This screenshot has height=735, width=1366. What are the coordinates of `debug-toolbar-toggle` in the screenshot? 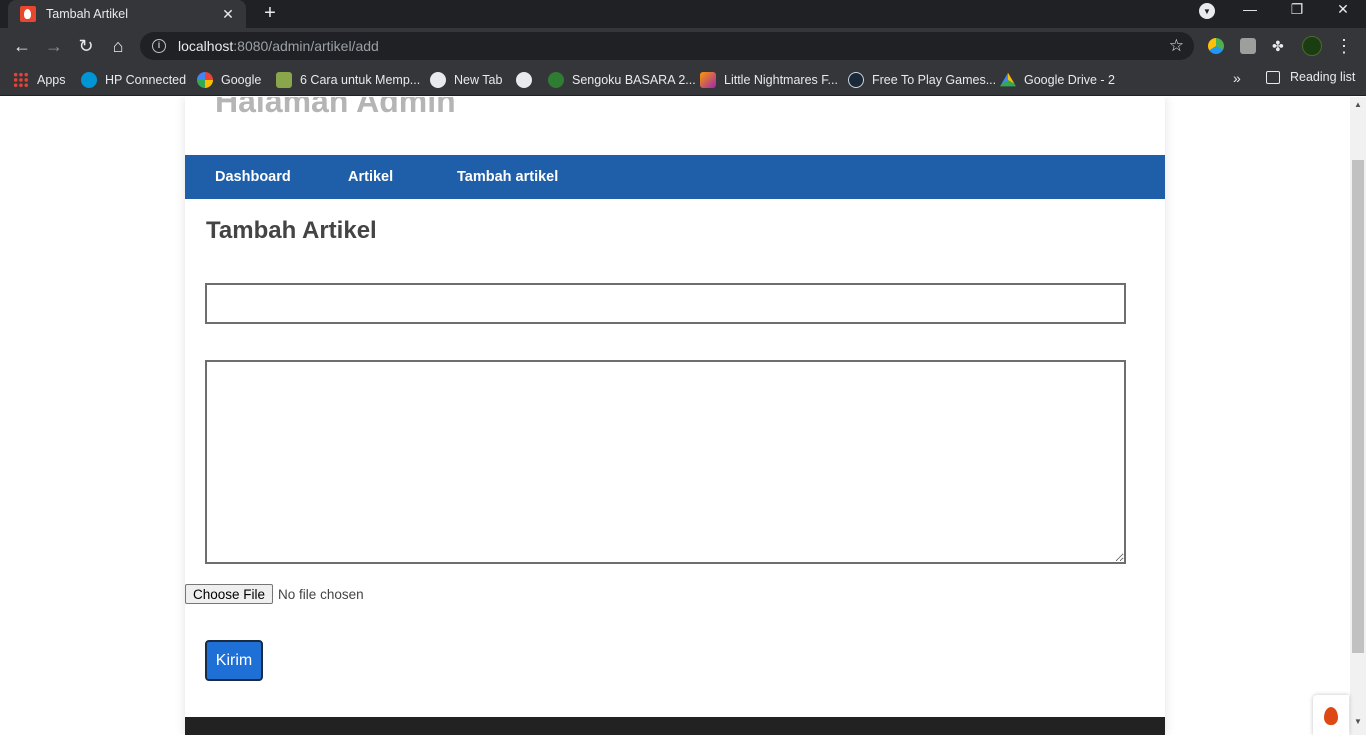 It's located at (1331, 715).